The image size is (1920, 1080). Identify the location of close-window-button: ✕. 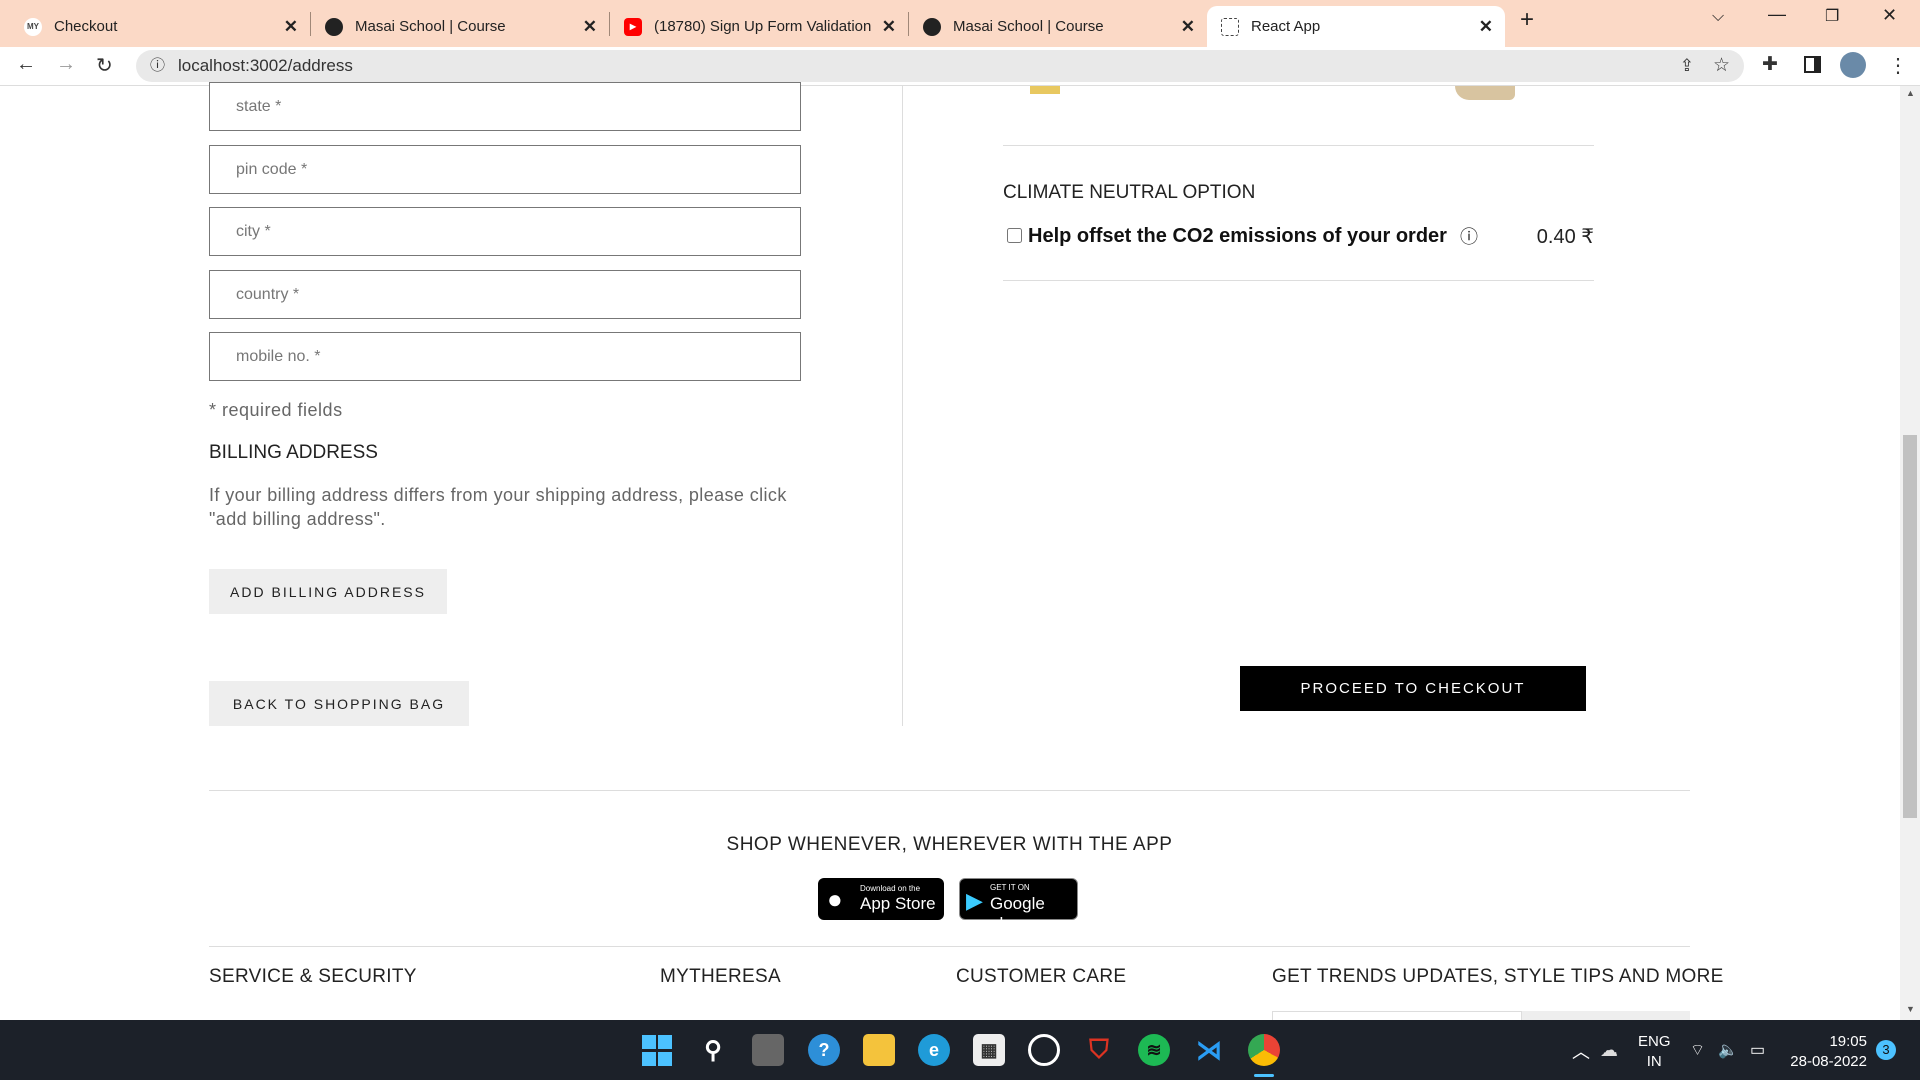
(1889, 15).